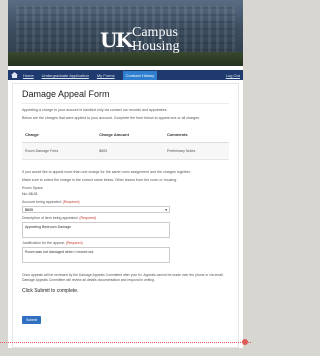 This screenshot has width=320, height=356. I want to click on justification-label: Justification for the appeal: (Required), so click(125, 243).